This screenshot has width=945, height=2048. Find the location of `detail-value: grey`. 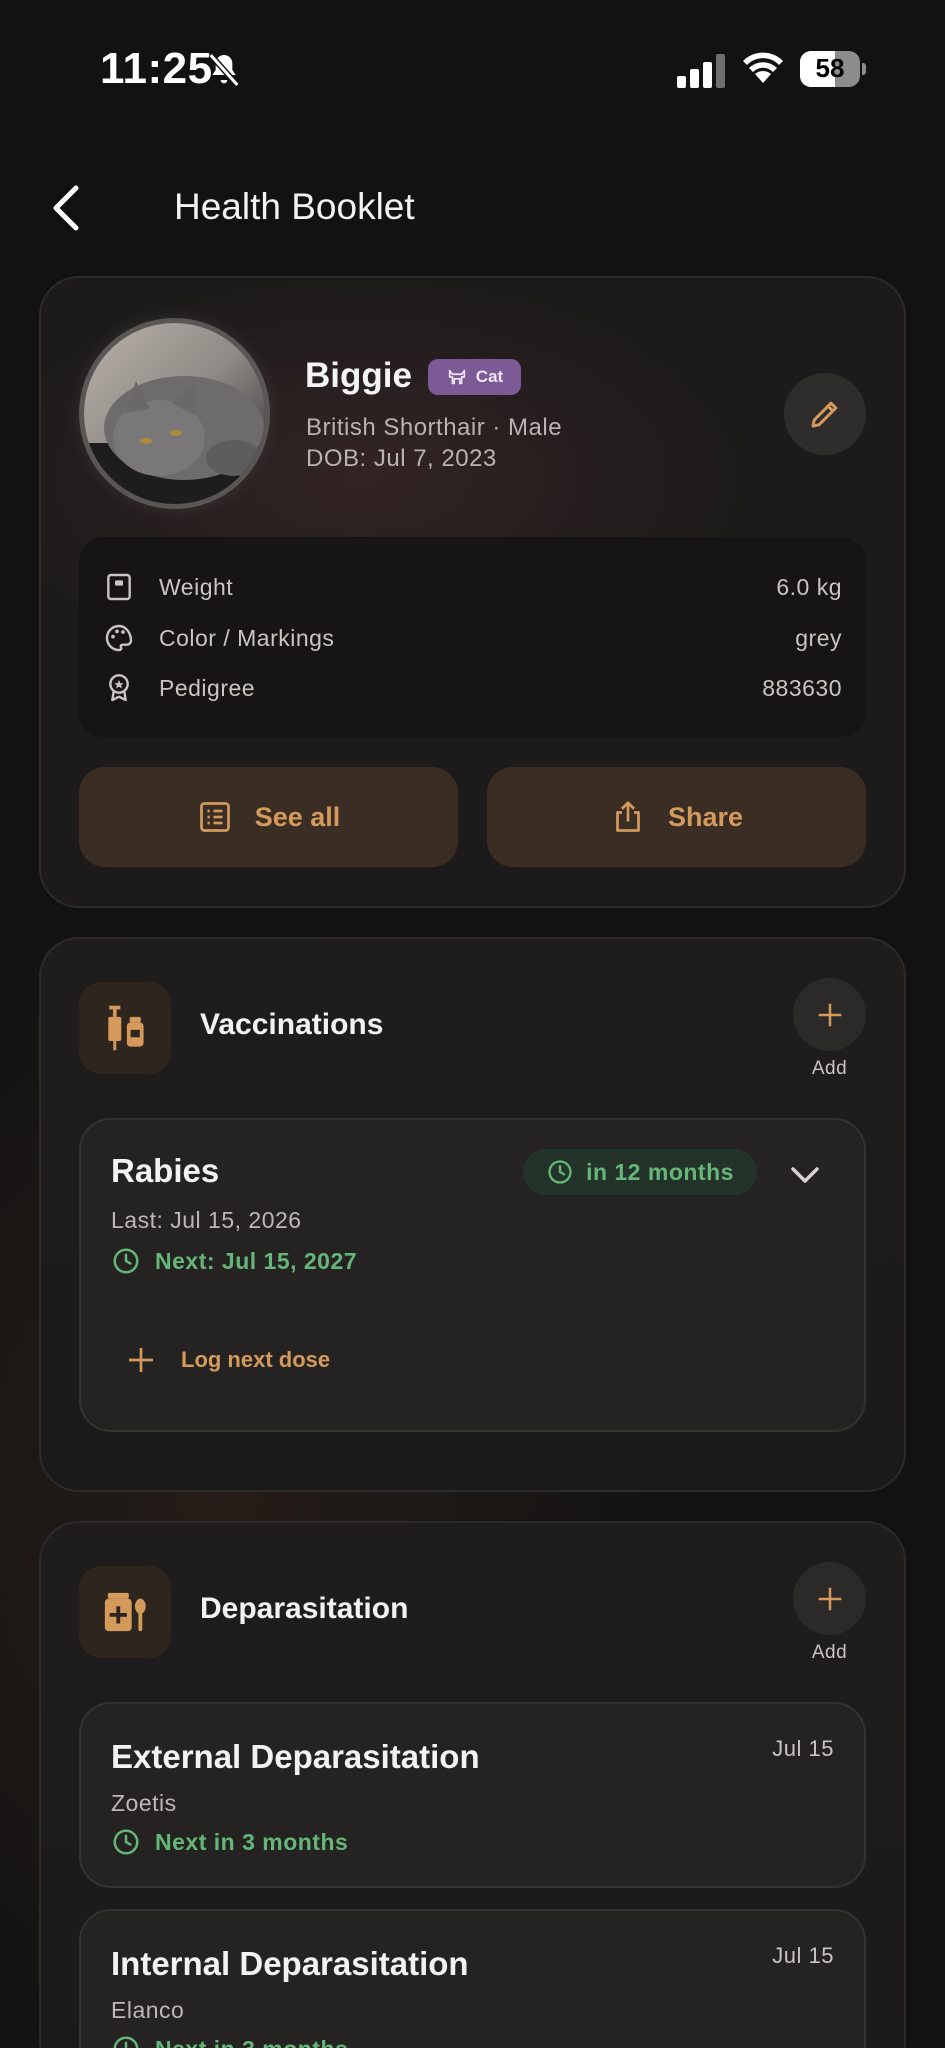

detail-value: grey is located at coordinates (818, 637).